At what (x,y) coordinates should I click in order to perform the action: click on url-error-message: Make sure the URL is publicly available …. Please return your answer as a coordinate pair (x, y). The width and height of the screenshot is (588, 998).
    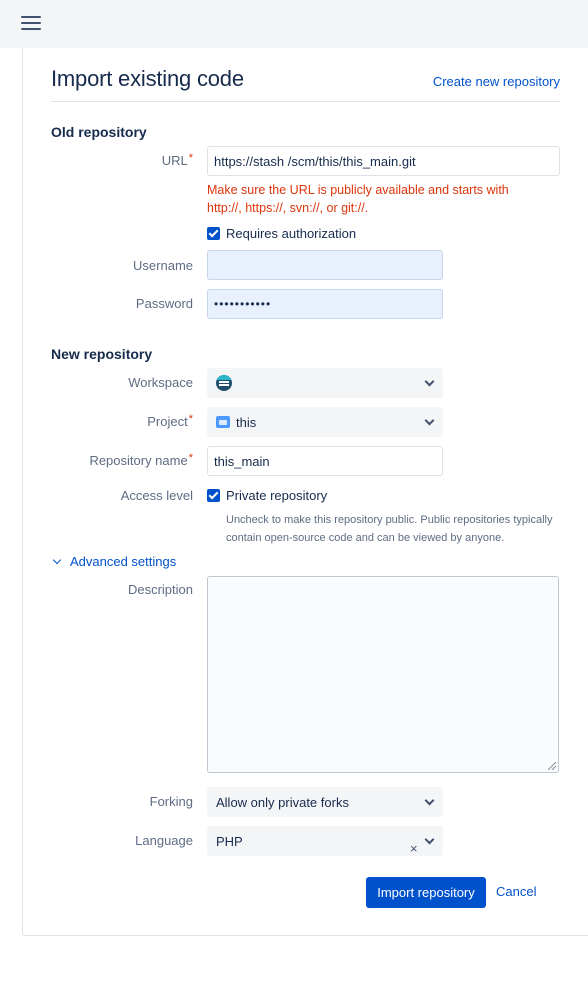
    Looking at the image, I should click on (358, 199).